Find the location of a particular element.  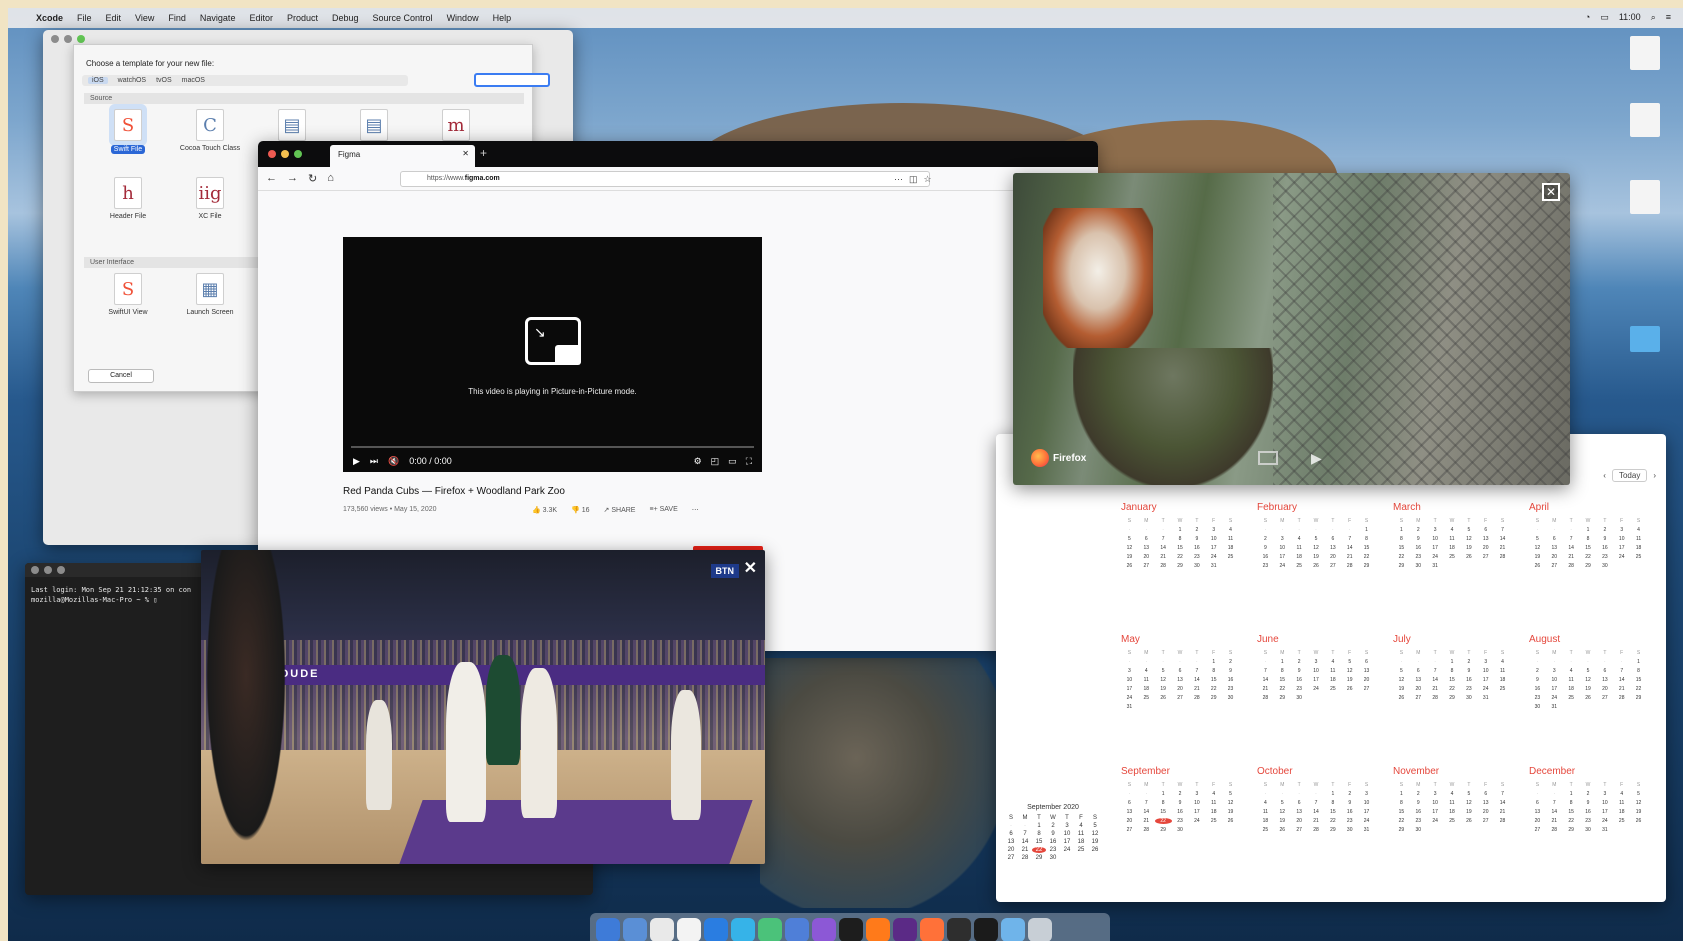

day-cell: 24 is located at coordinates (1485, 689).